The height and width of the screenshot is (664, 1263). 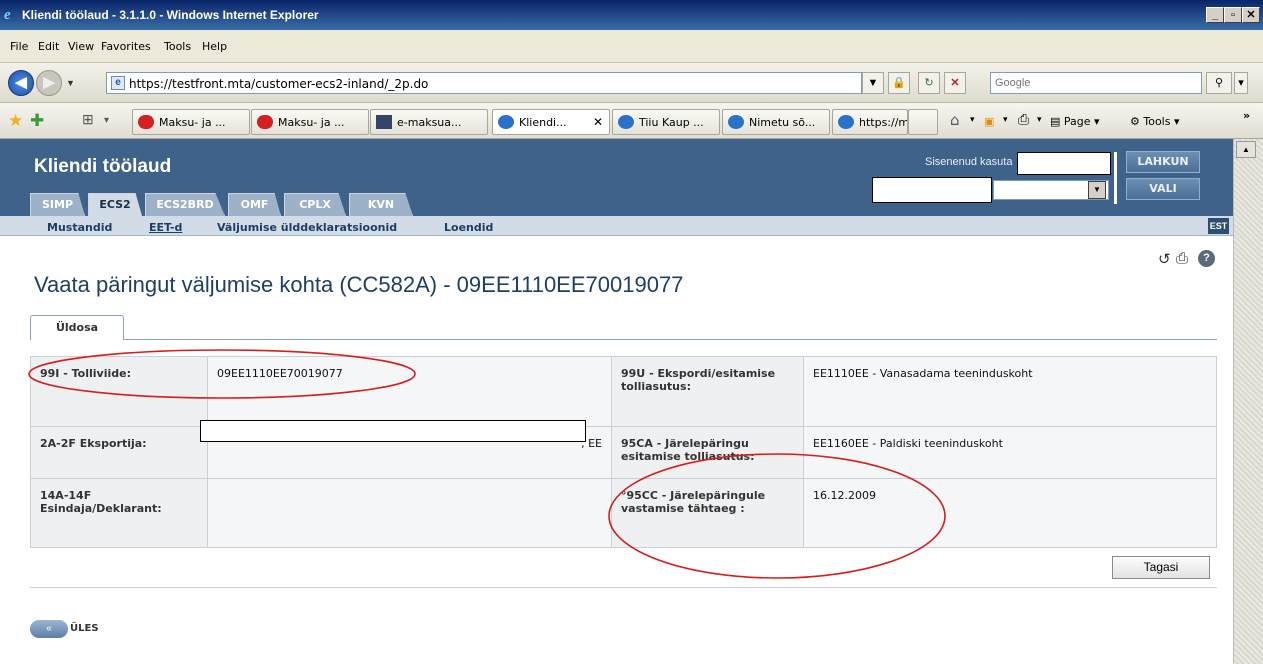 I want to click on tab-kvn: KVN, so click(x=381, y=204).